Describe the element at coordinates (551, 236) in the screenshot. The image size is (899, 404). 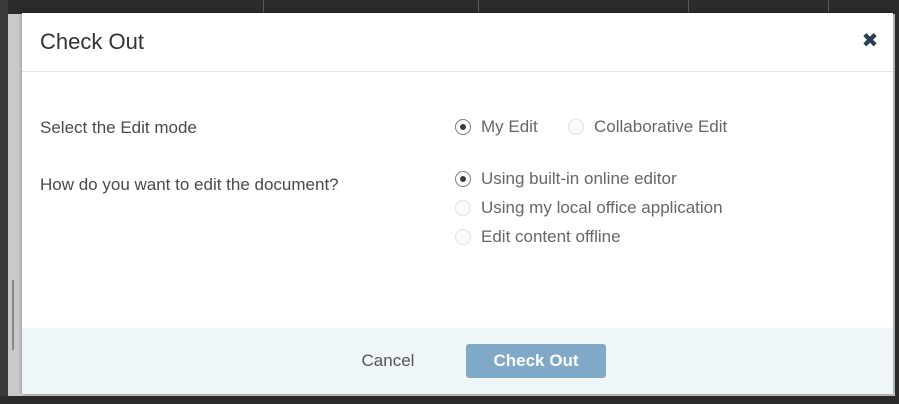
I see `radio-edit-offline-label: Edit content offline` at that location.